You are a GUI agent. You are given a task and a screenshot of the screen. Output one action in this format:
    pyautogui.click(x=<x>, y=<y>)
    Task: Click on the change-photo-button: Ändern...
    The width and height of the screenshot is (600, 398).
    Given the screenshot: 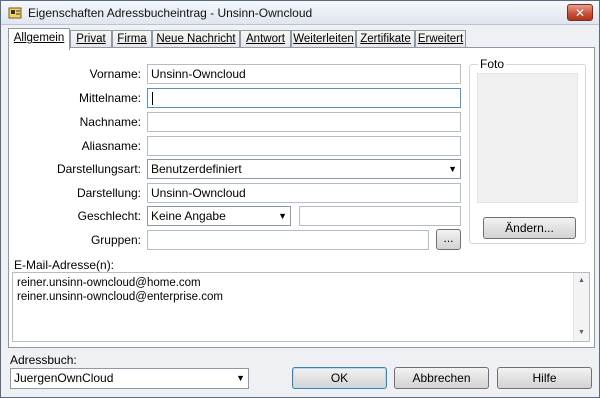 What is the action you would take?
    pyautogui.click(x=529, y=228)
    